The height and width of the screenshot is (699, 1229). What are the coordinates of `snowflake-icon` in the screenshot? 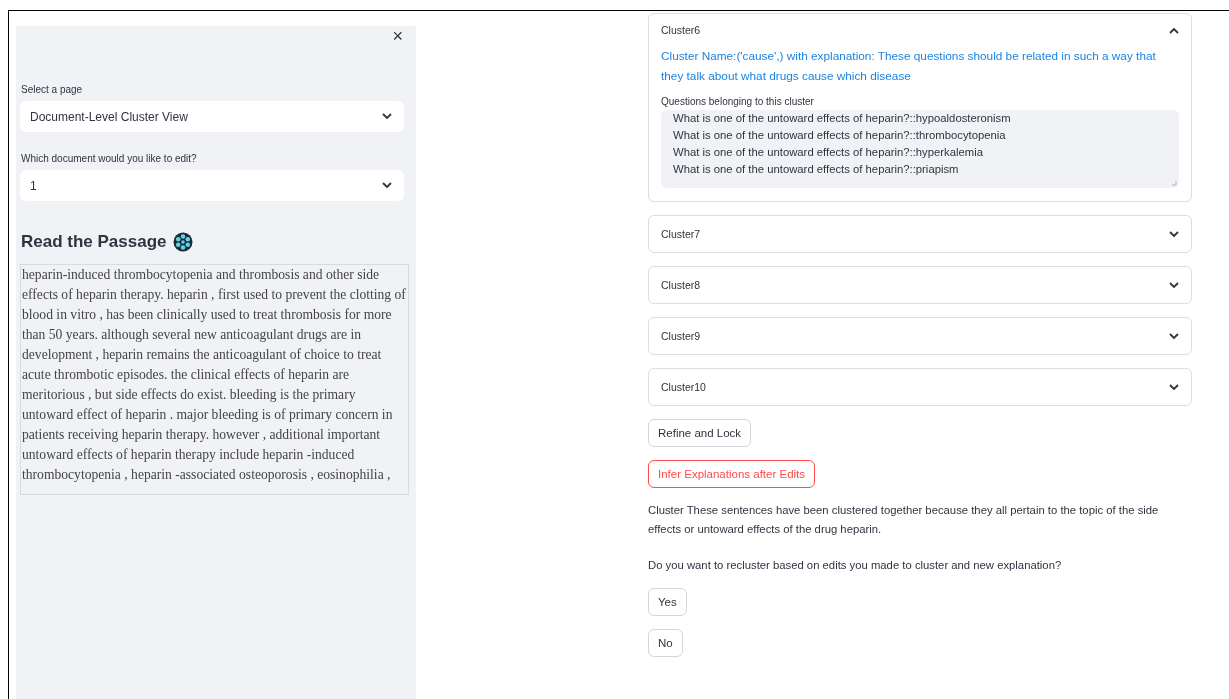 It's located at (182, 242).